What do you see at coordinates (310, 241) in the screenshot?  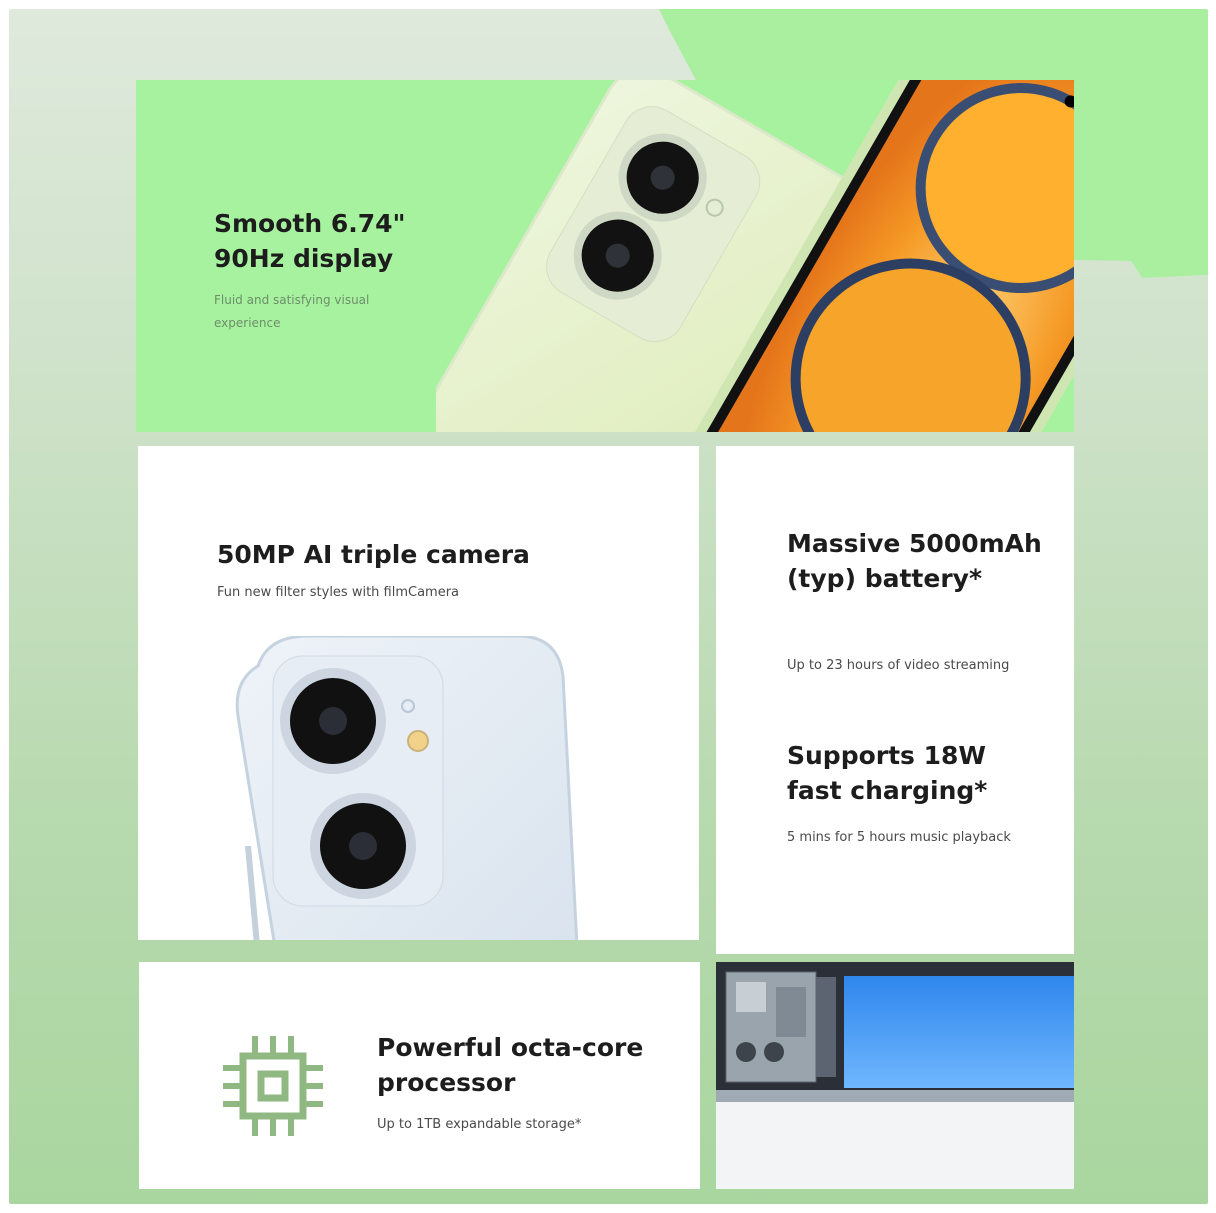 I see `display-title: Smooth 6.74" 90Hz display` at bounding box center [310, 241].